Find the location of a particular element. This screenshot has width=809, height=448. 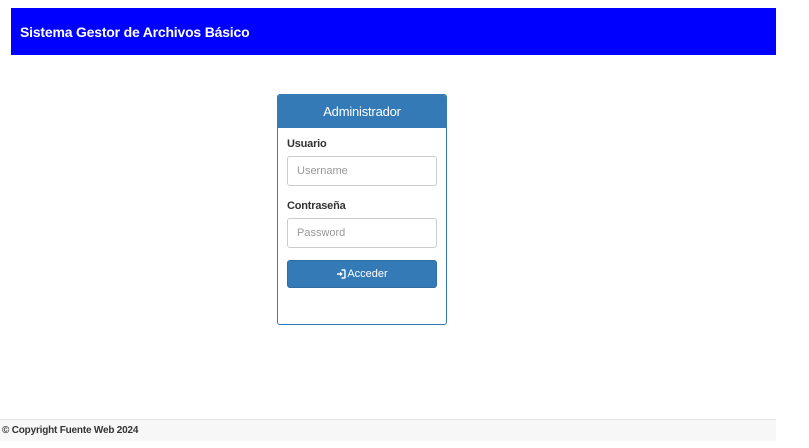

login-form: Usuario Contraseña Acceder is located at coordinates (362, 208).